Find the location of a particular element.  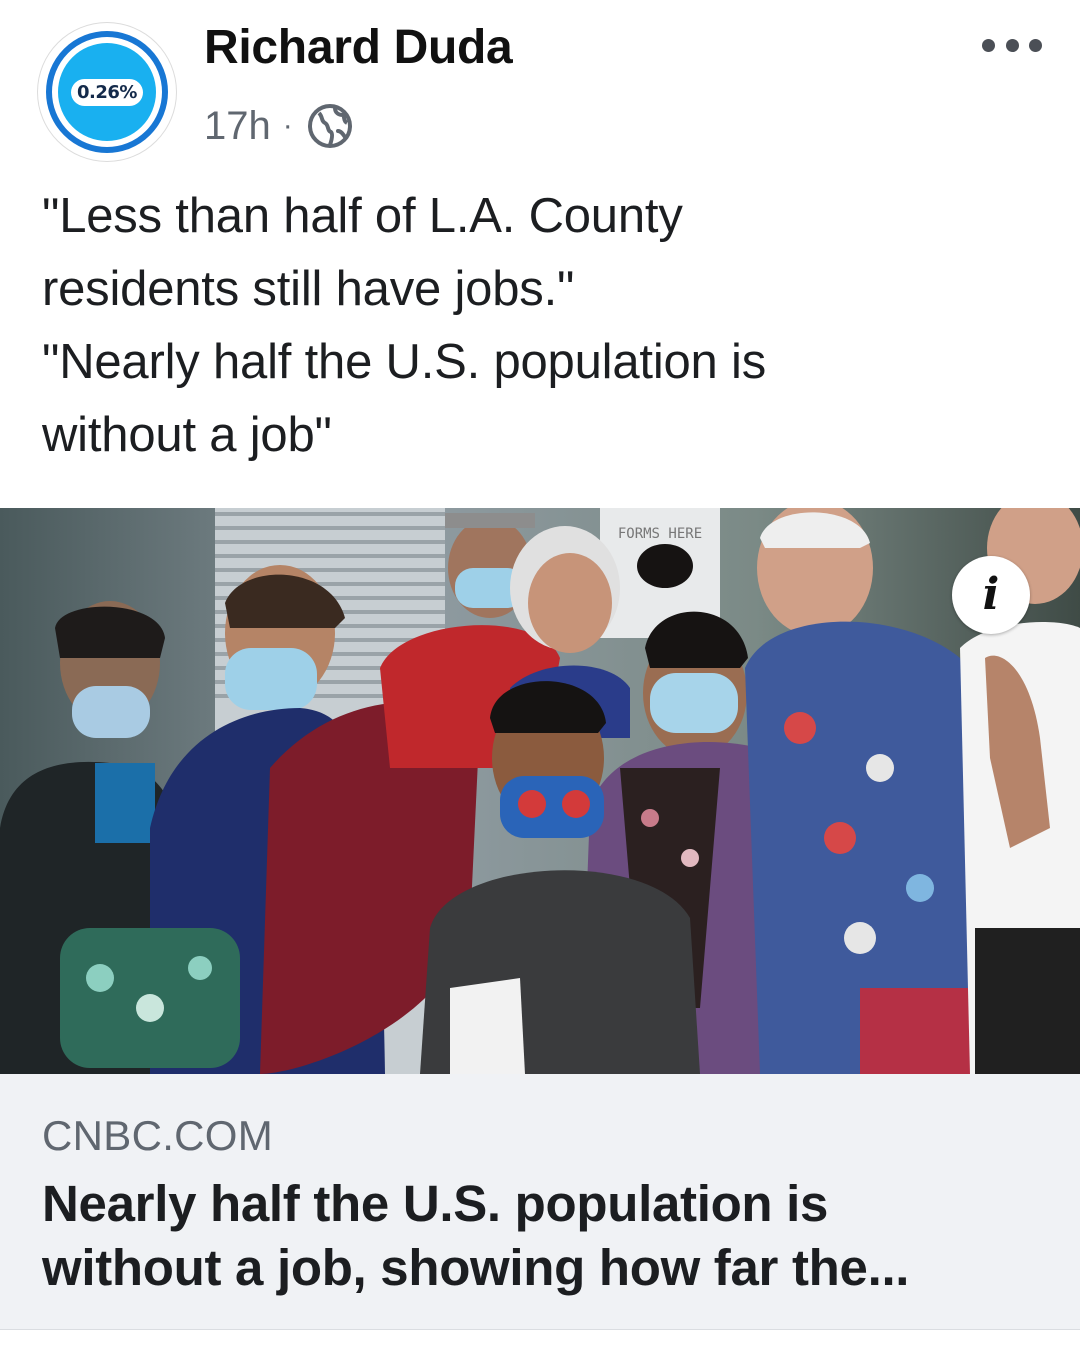

avatar-text: 0.26% is located at coordinates (107, 92).